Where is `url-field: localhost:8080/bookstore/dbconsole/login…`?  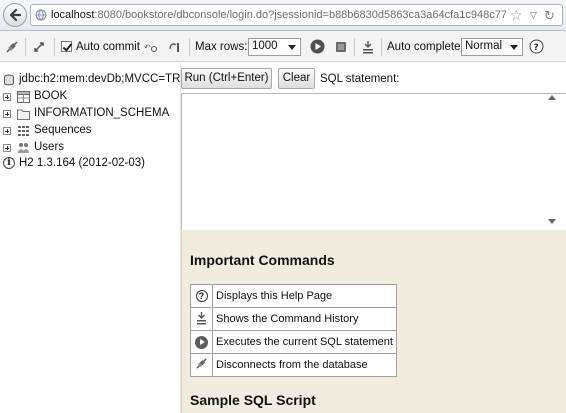
url-field: localhost:8080/bookstore/dbconsole/login… is located at coordinates (296, 15).